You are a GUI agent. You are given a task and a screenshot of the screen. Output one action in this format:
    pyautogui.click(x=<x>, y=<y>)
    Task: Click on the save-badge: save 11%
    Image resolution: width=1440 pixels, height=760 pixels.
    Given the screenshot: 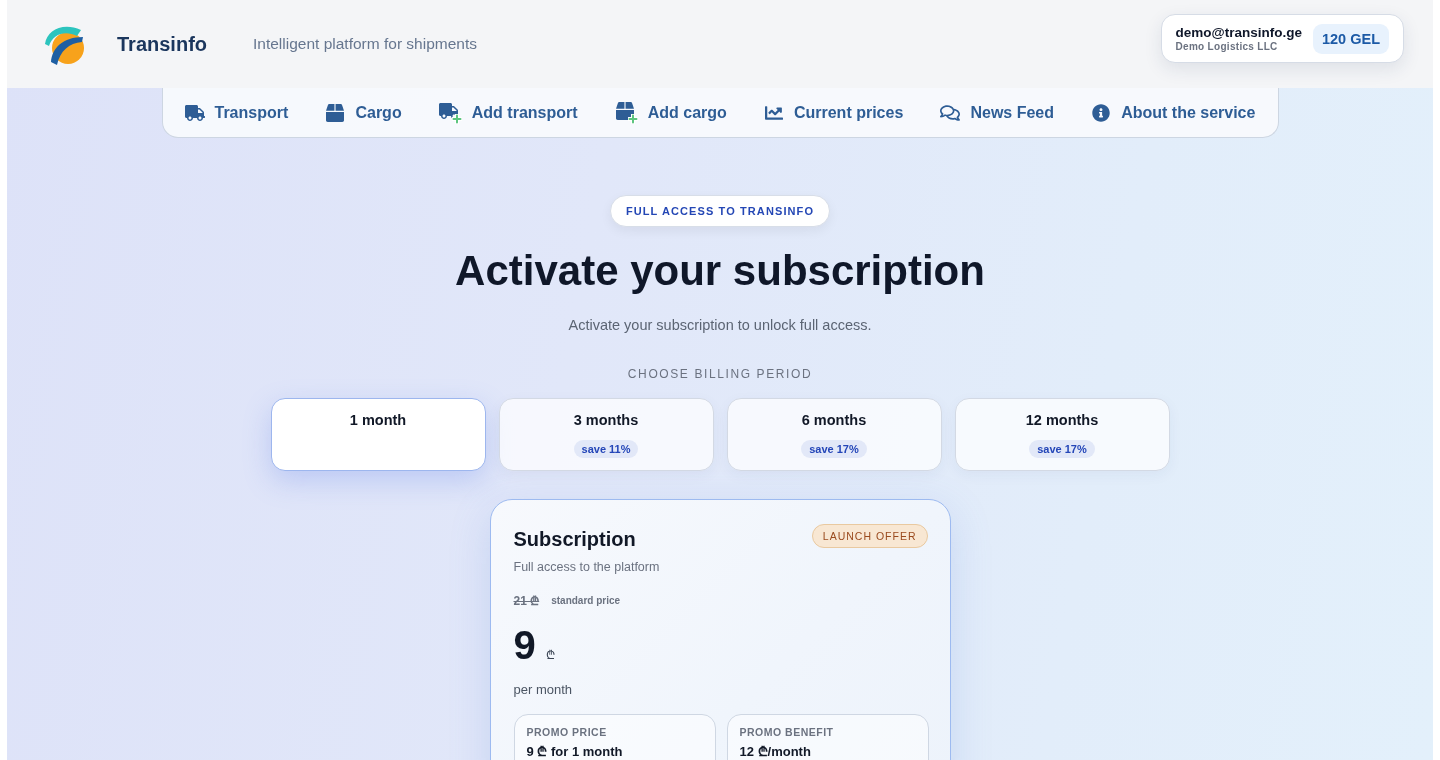 What is the action you would take?
    pyautogui.click(x=606, y=449)
    